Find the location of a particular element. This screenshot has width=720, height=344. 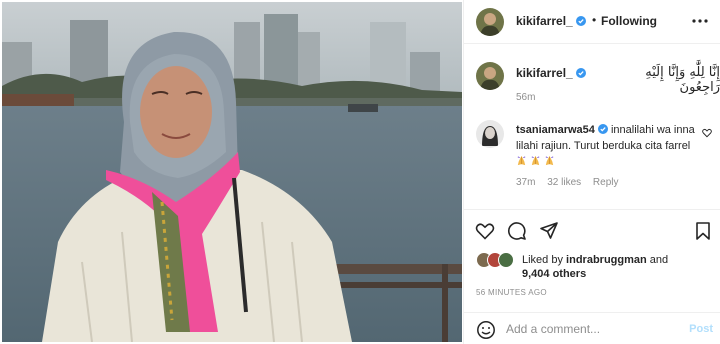

comment-meta: 37m 32 likes Reply is located at coordinates (572, 182).